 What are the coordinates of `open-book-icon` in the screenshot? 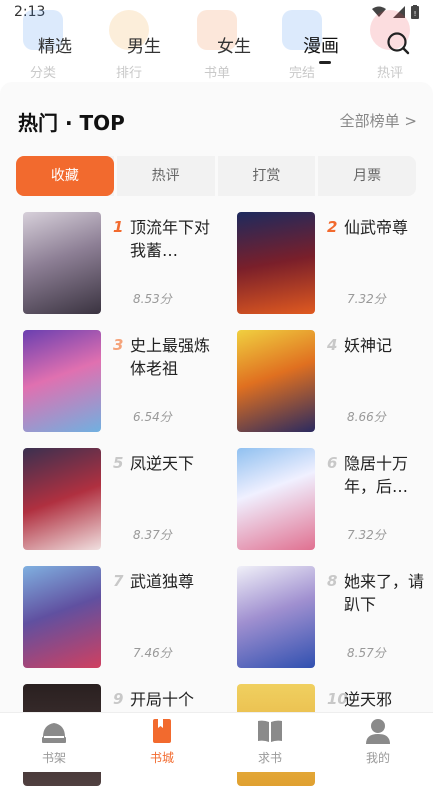 It's located at (270, 731).